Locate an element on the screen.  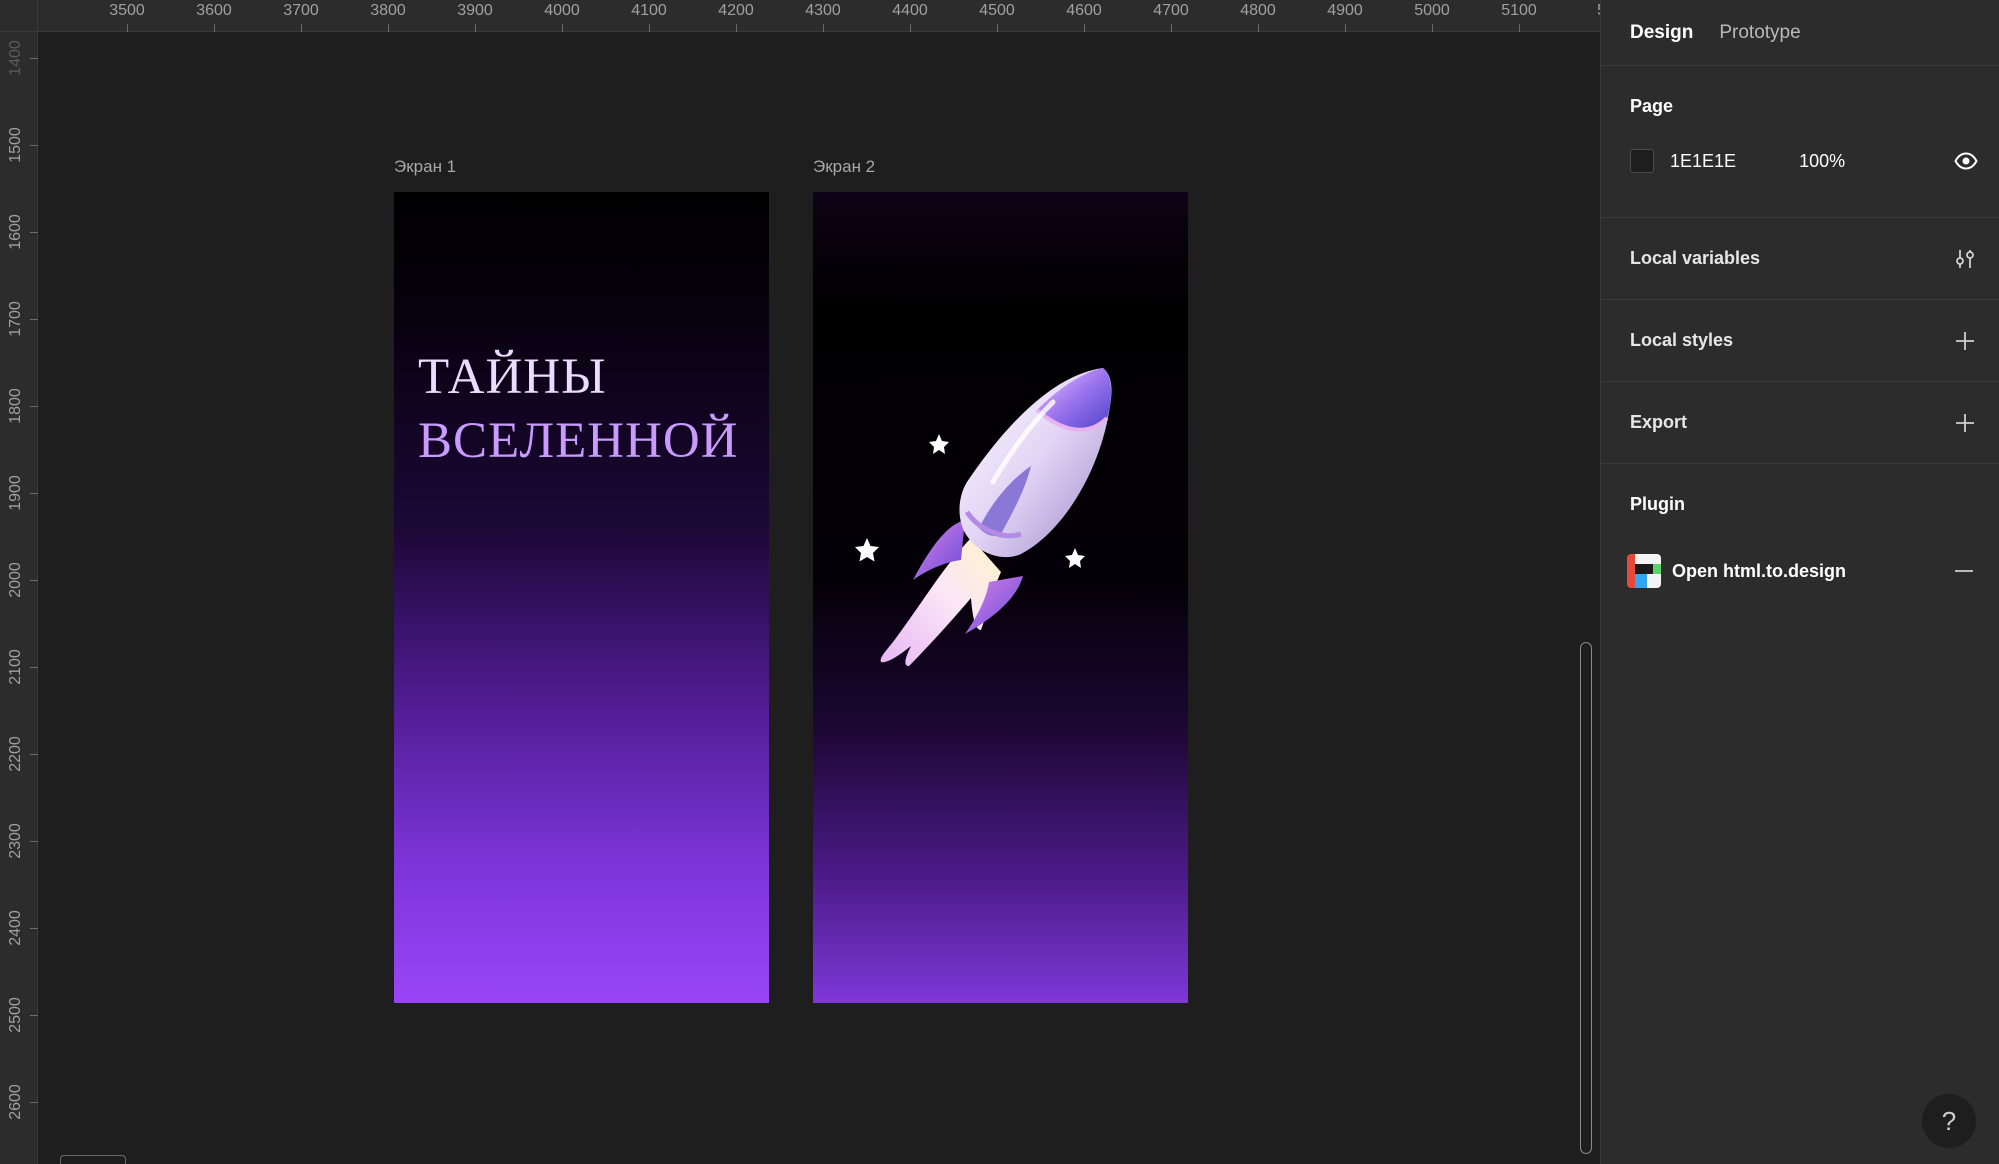
ruler-tick: 2000 is located at coordinates (19, 580).